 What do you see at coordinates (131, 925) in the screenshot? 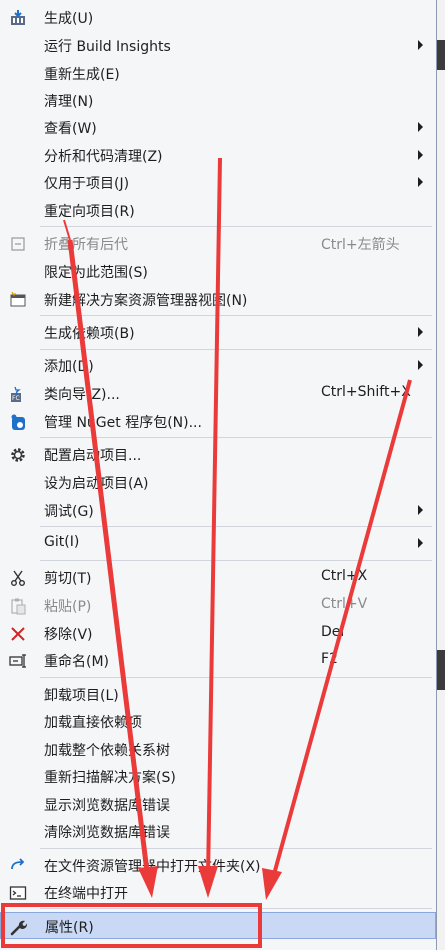
I see `annotation-highlight-box` at bounding box center [131, 925].